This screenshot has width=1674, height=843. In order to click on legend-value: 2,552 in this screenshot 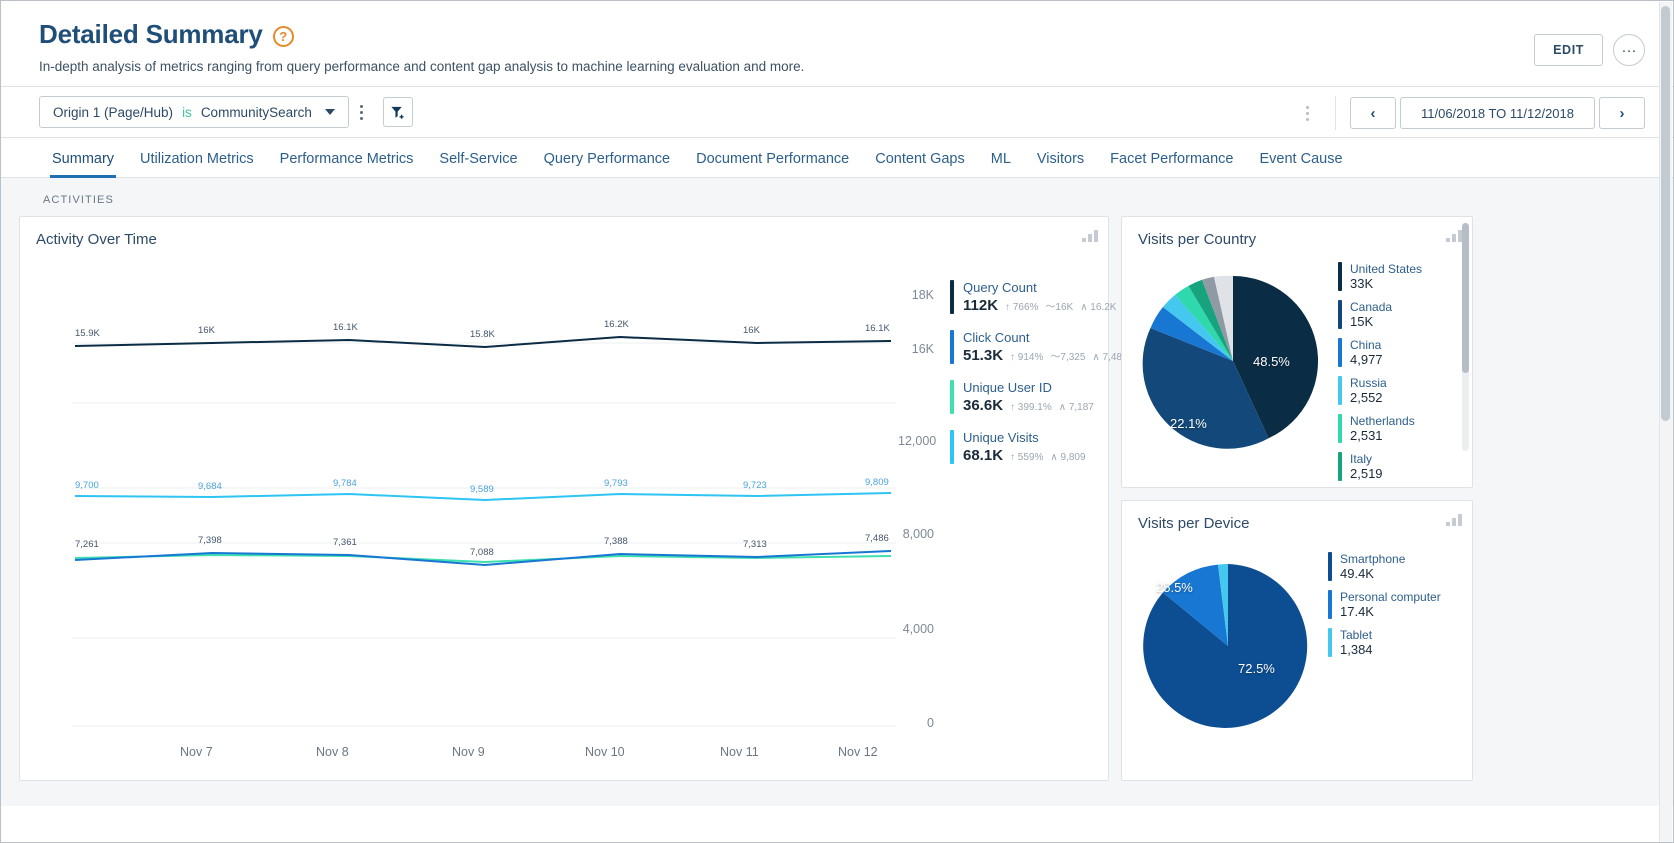, I will do `click(1366, 397)`.